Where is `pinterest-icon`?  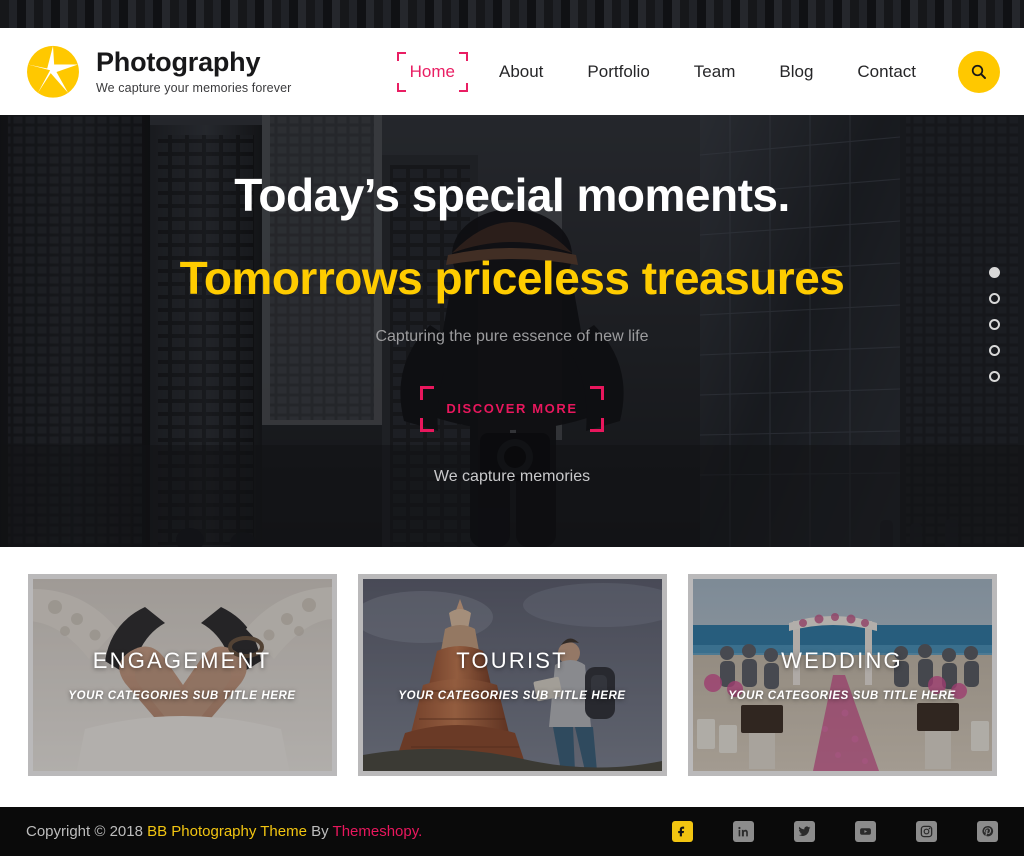
pinterest-icon is located at coordinates (987, 831).